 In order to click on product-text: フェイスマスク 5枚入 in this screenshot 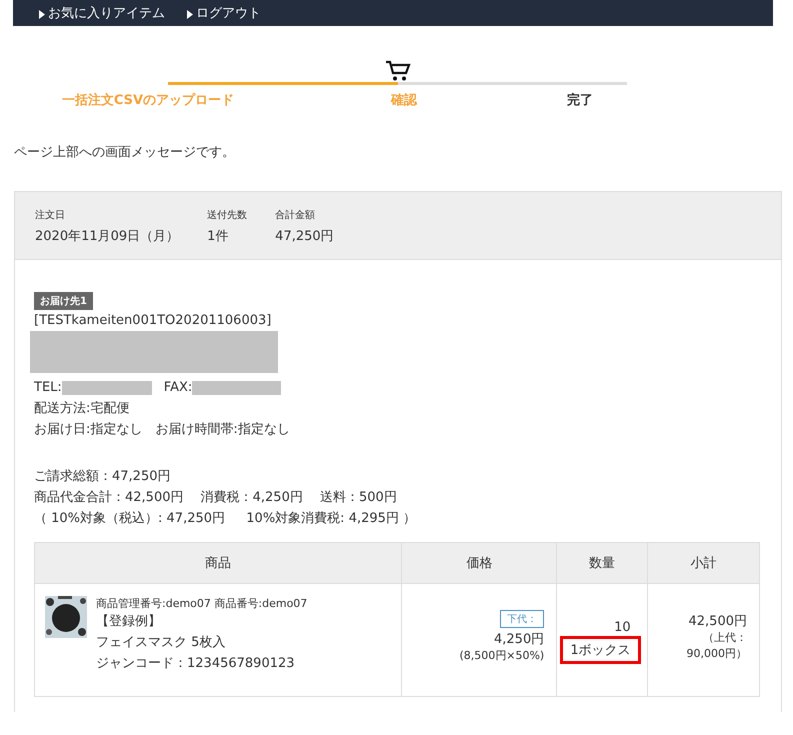, I will do `click(161, 643)`.